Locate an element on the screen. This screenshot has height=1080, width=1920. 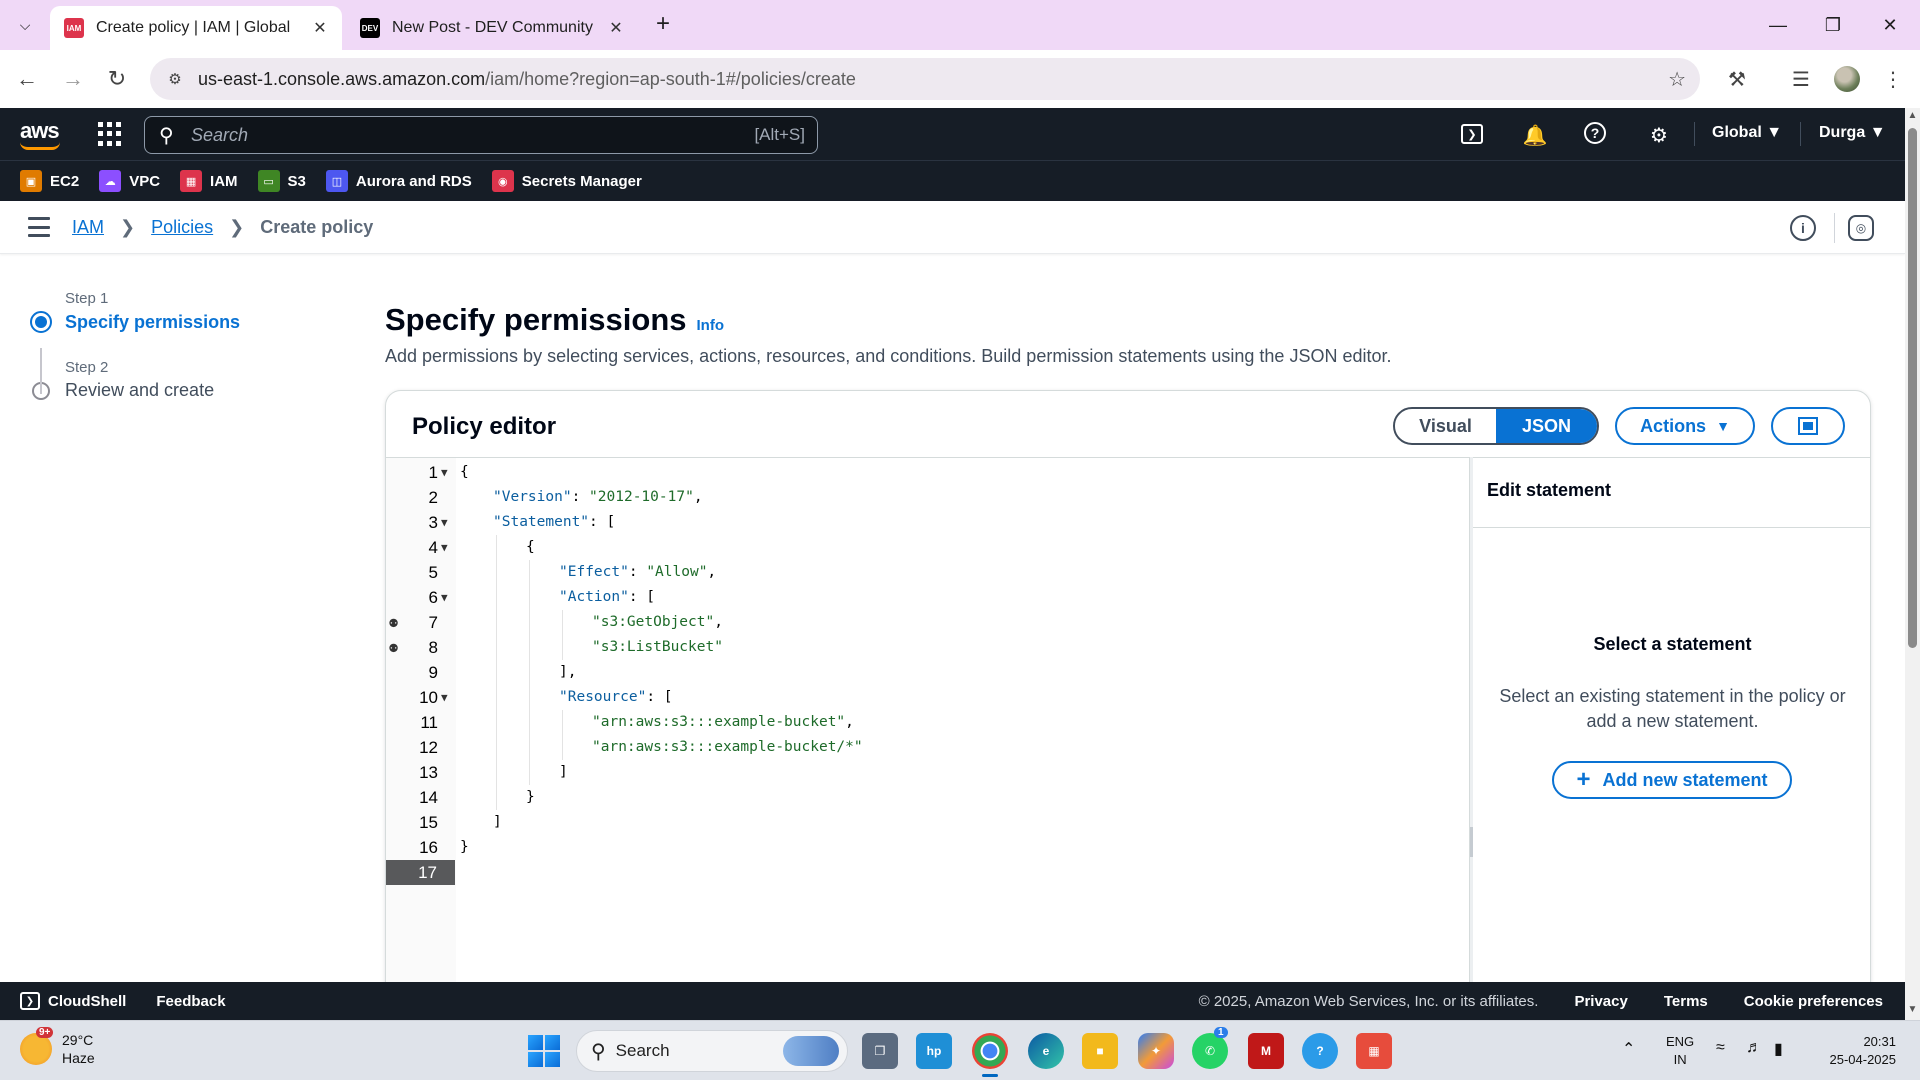
taskbar-search: ⚲ Search is located at coordinates (712, 1051).